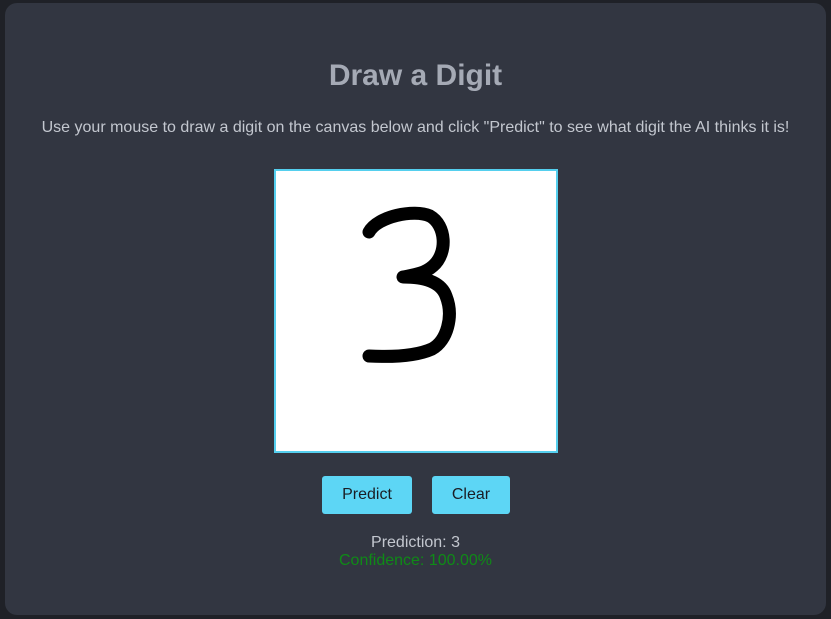  I want to click on confidence-value: 100.00%, so click(460, 560).